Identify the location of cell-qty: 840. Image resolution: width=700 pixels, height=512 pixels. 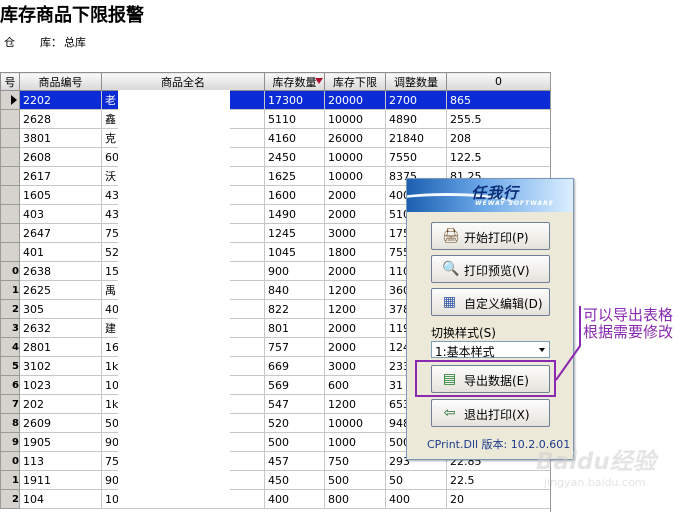
(294, 290).